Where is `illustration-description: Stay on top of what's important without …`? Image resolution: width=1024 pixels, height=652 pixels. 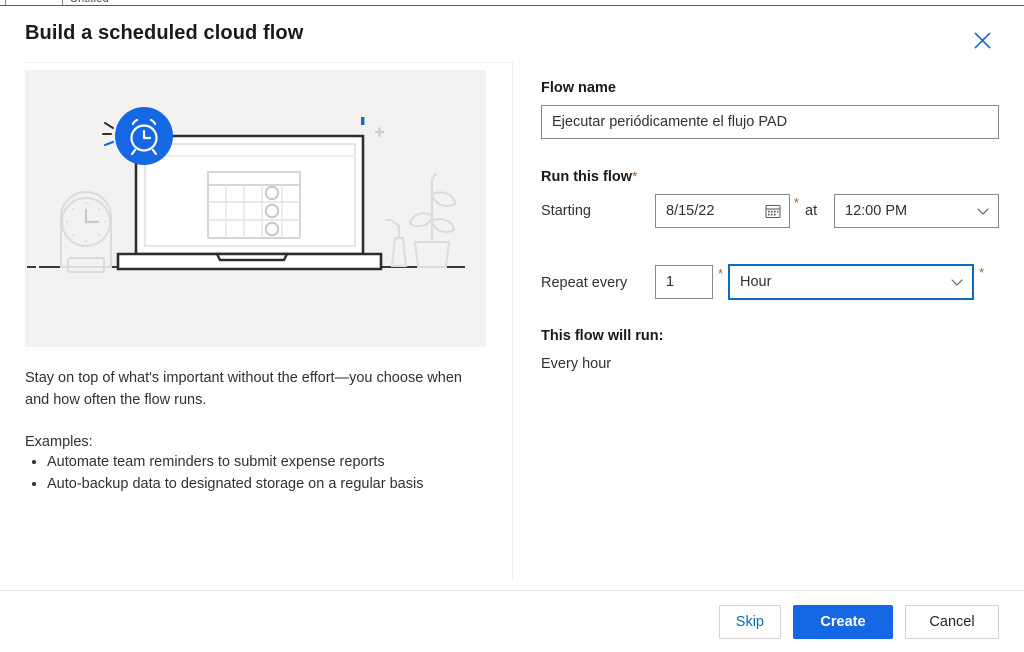
illustration-description: Stay on top of what's important without … is located at coordinates (243, 389).